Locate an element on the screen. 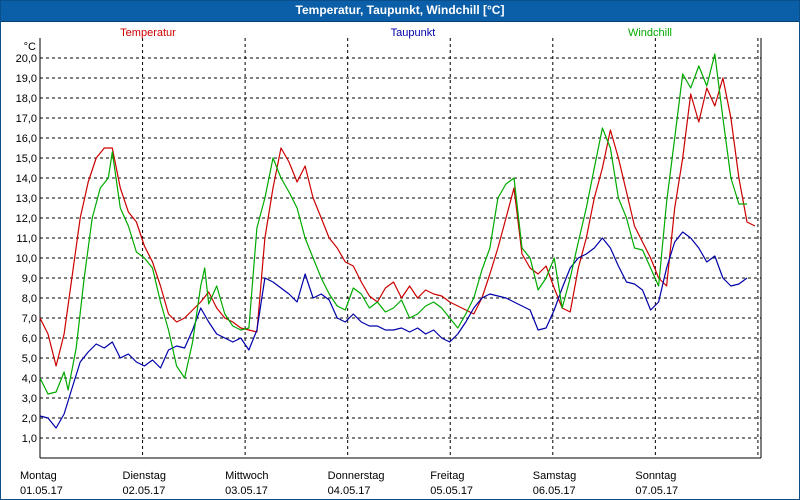 The width and height of the screenshot is (800, 500). day-name-label: Samstag is located at coordinates (554, 476).